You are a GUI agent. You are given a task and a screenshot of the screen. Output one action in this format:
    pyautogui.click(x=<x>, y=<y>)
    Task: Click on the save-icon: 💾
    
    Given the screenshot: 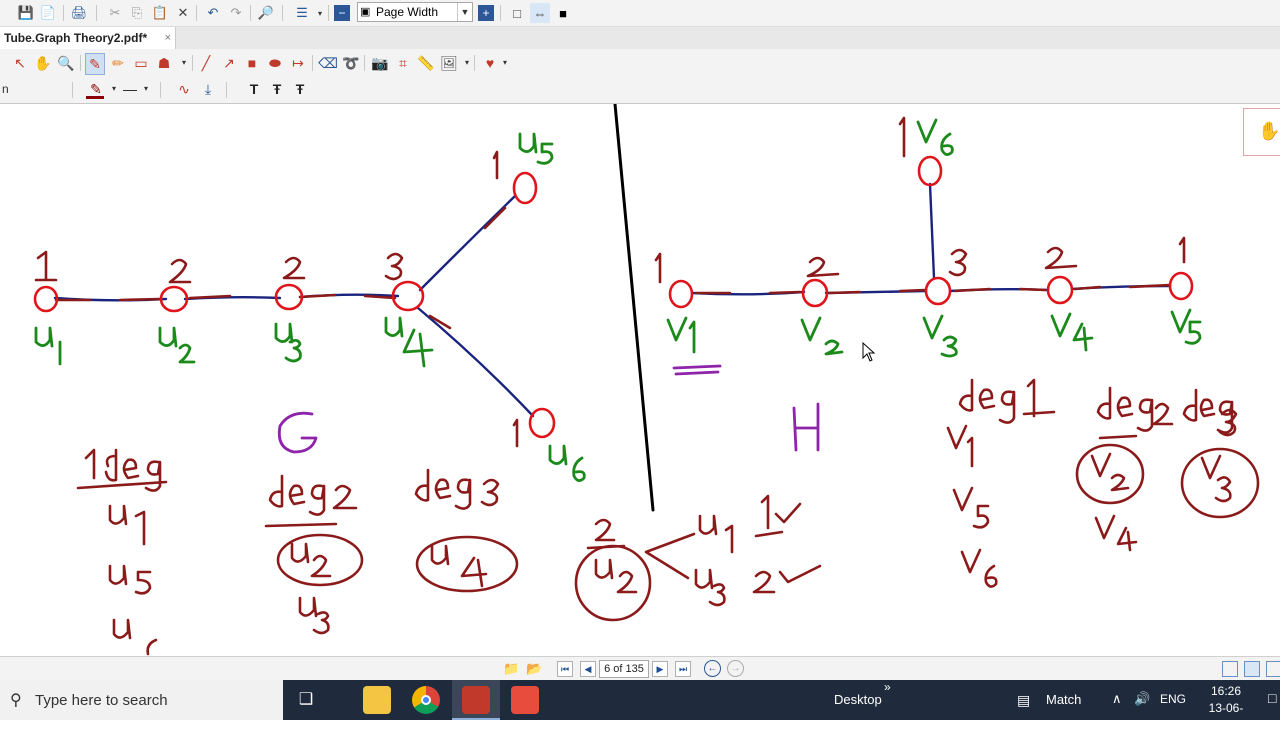 What is the action you would take?
    pyautogui.click(x=26, y=13)
    